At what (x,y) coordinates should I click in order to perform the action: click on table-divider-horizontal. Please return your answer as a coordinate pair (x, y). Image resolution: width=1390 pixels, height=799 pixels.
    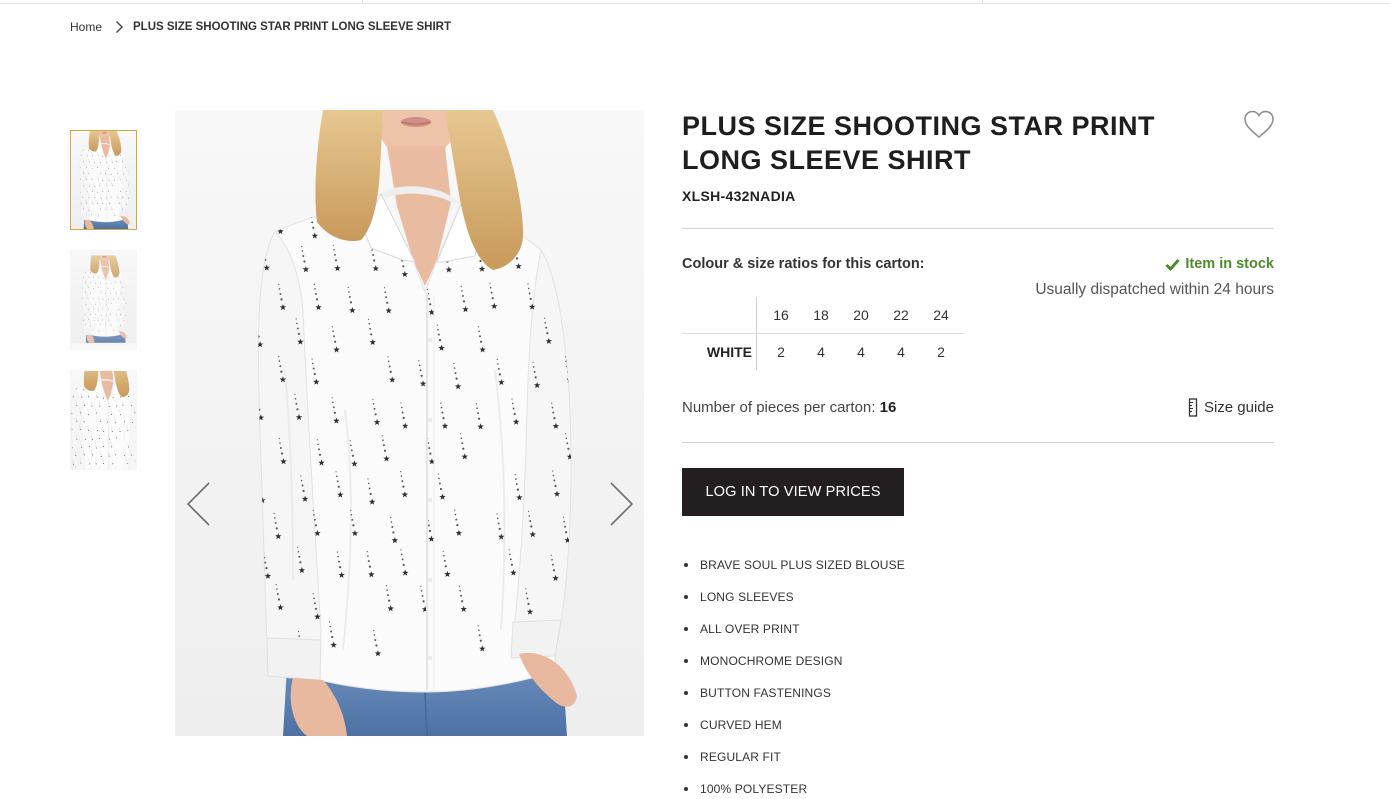
    Looking at the image, I should click on (823, 333).